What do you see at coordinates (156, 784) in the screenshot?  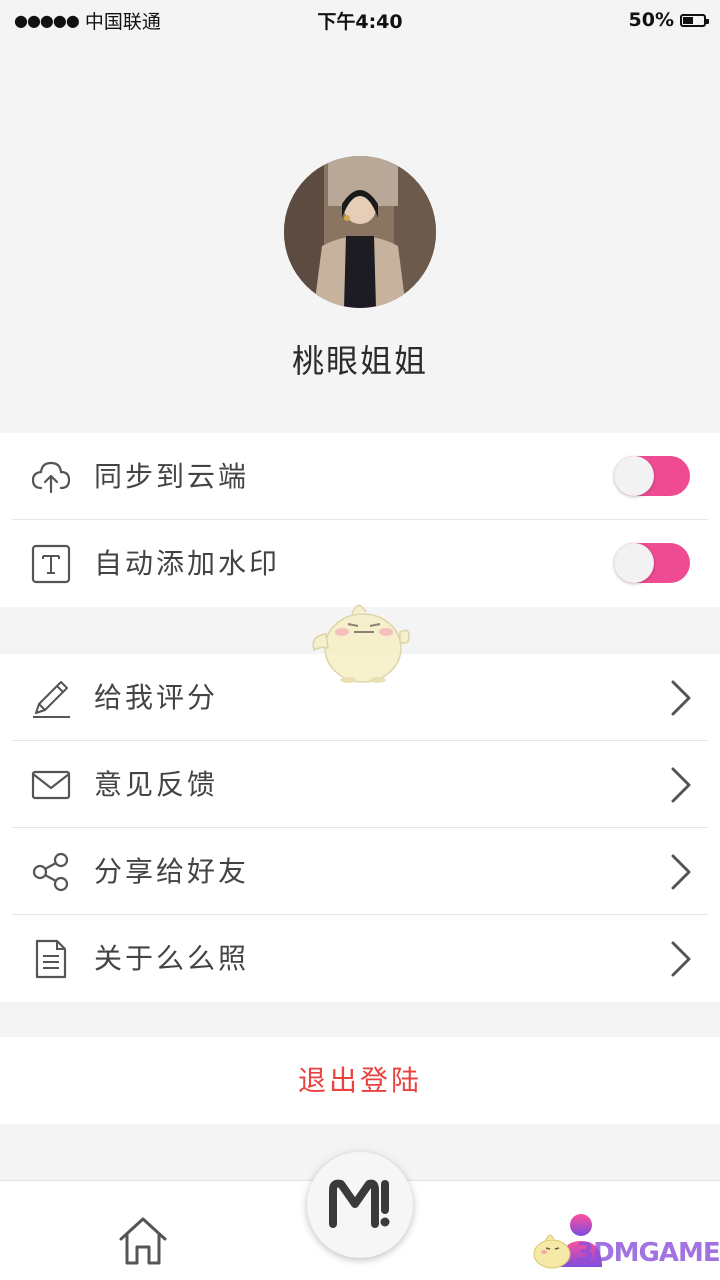 I see `feedback-label: 意见反馈` at bounding box center [156, 784].